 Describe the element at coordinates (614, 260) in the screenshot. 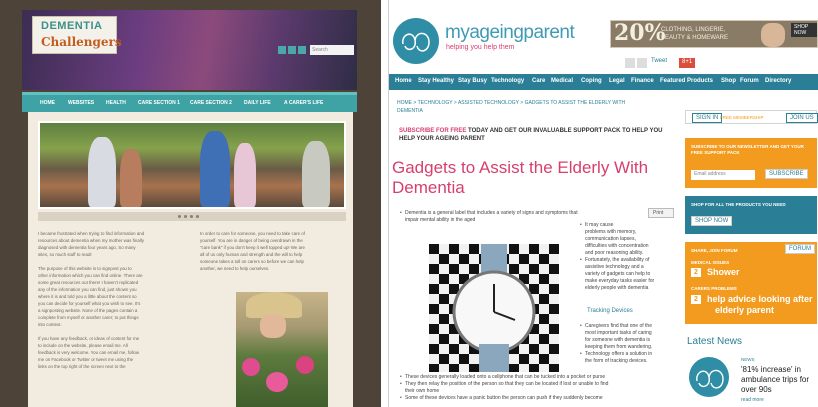

I see `bullet-line: Fortunately, the availability of` at that location.